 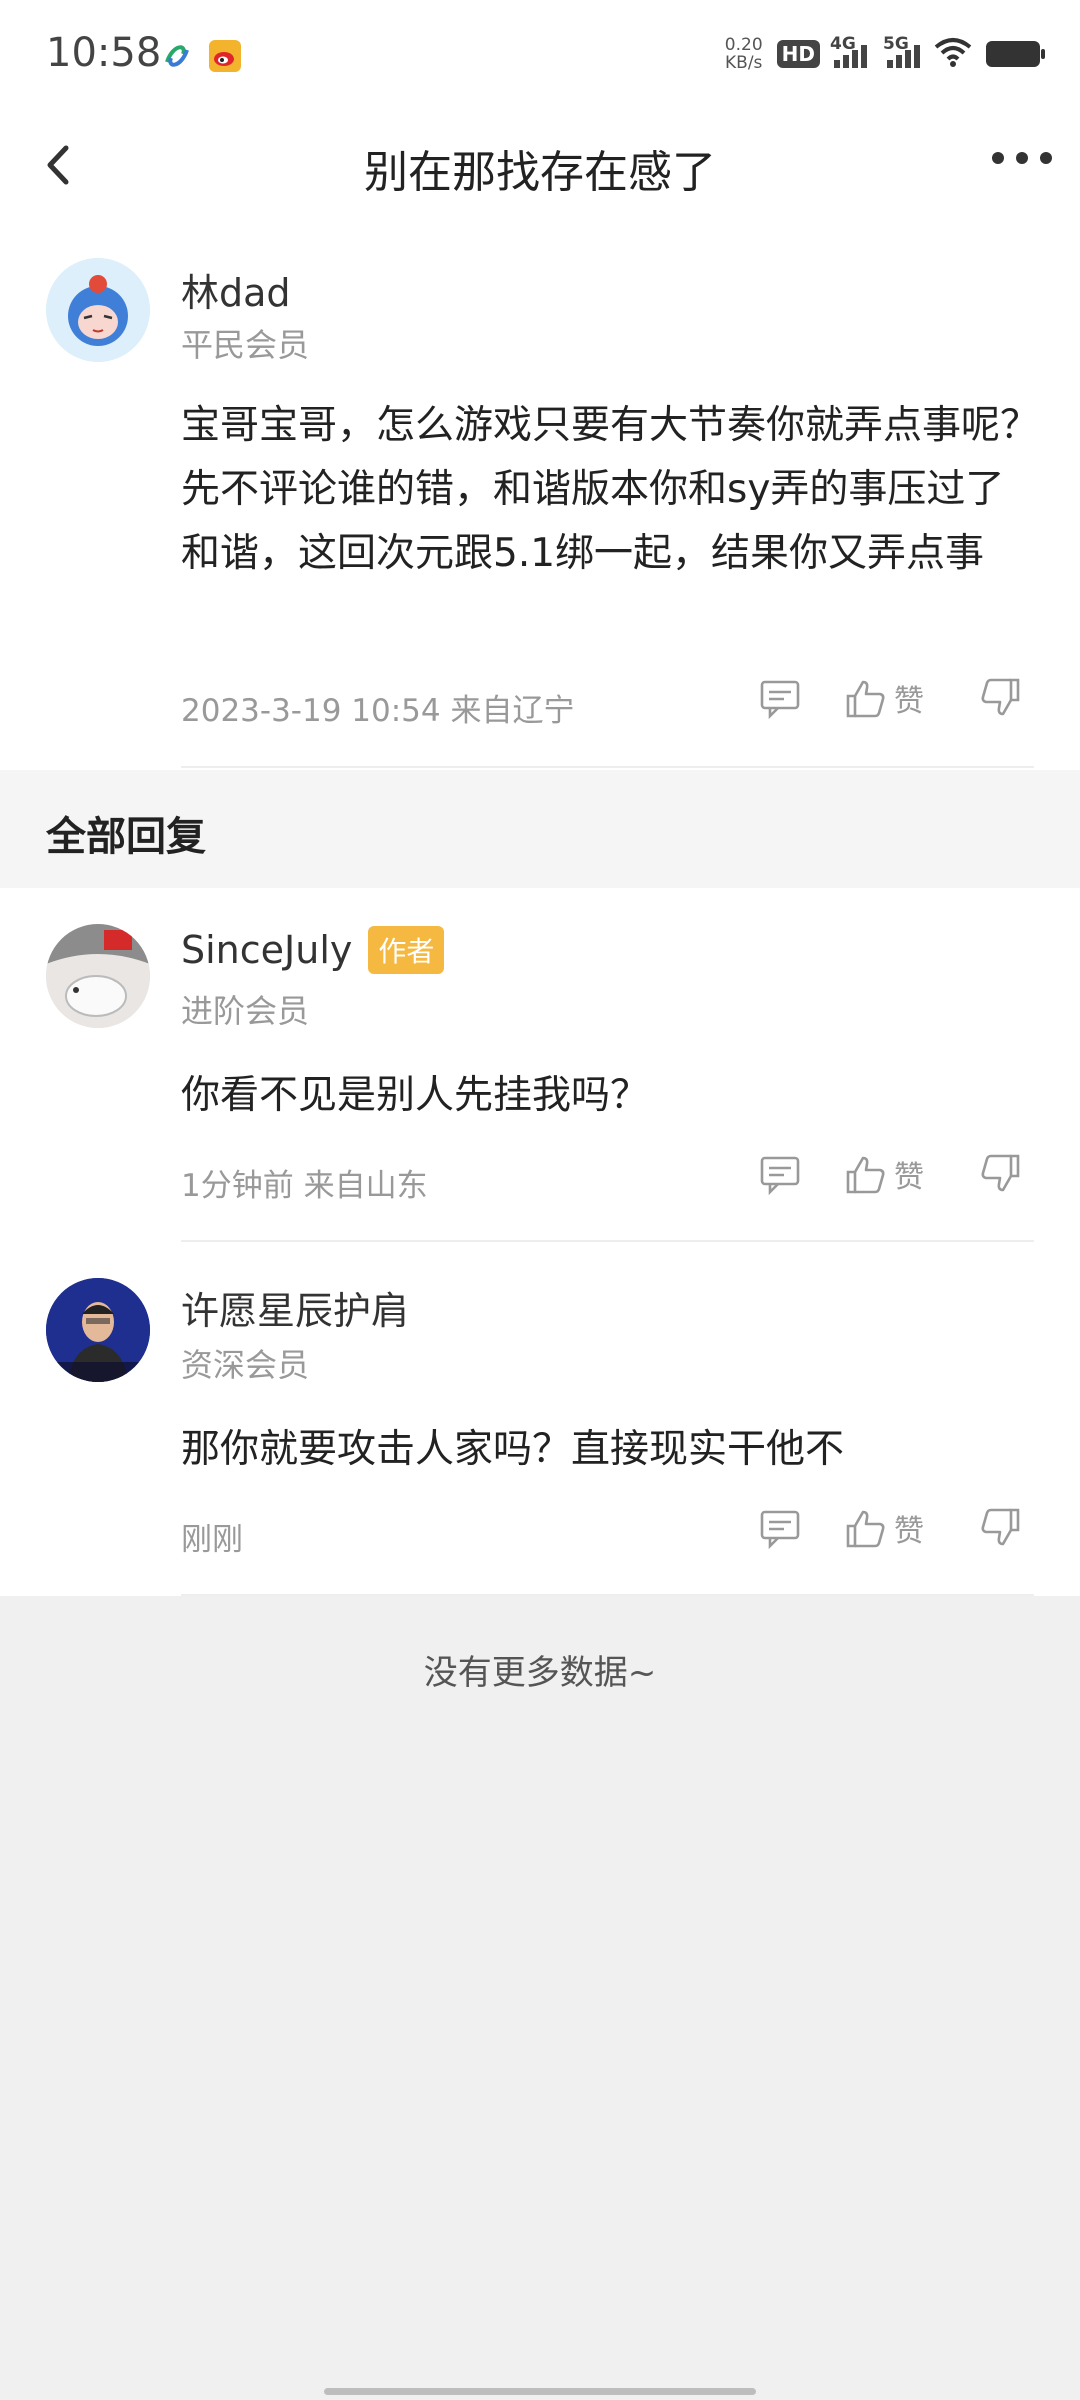 I want to click on reply-content: 你看不见是别人先挂我吗？, so click(x=415, y=1095).